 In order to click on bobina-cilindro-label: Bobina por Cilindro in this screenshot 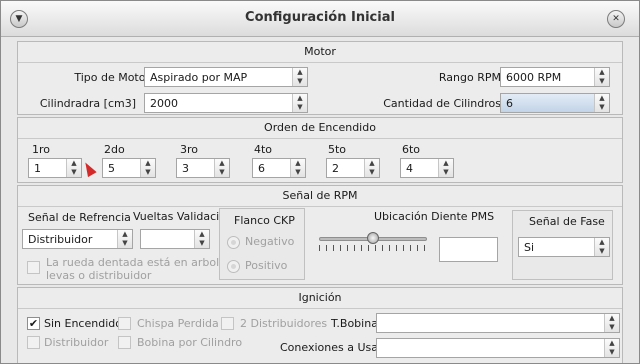, I will do `click(190, 342)`.